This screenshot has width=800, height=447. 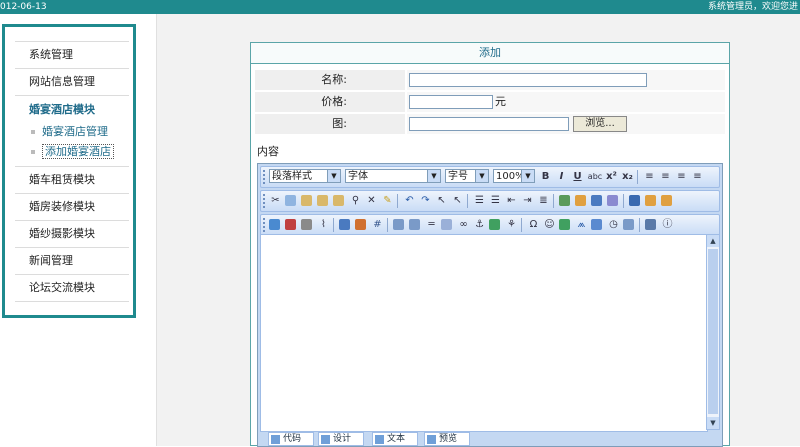 I want to click on find-icon: ⚲, so click(x=355, y=200).